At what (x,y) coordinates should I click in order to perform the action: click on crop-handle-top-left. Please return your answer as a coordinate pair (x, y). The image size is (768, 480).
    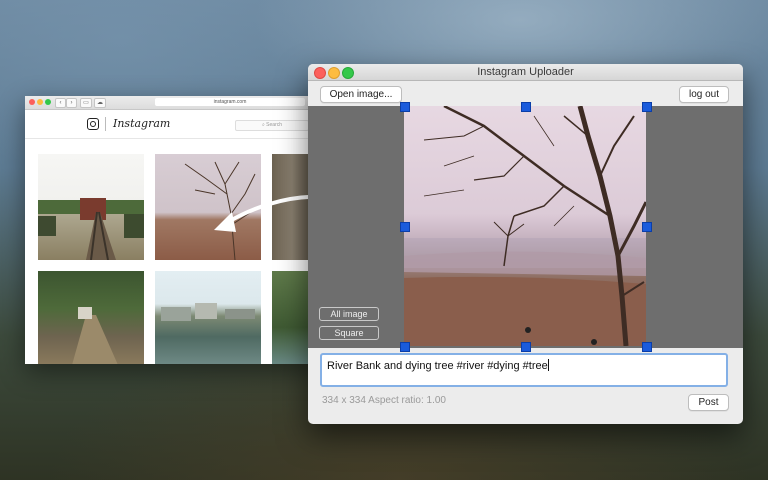
    Looking at the image, I should click on (405, 107).